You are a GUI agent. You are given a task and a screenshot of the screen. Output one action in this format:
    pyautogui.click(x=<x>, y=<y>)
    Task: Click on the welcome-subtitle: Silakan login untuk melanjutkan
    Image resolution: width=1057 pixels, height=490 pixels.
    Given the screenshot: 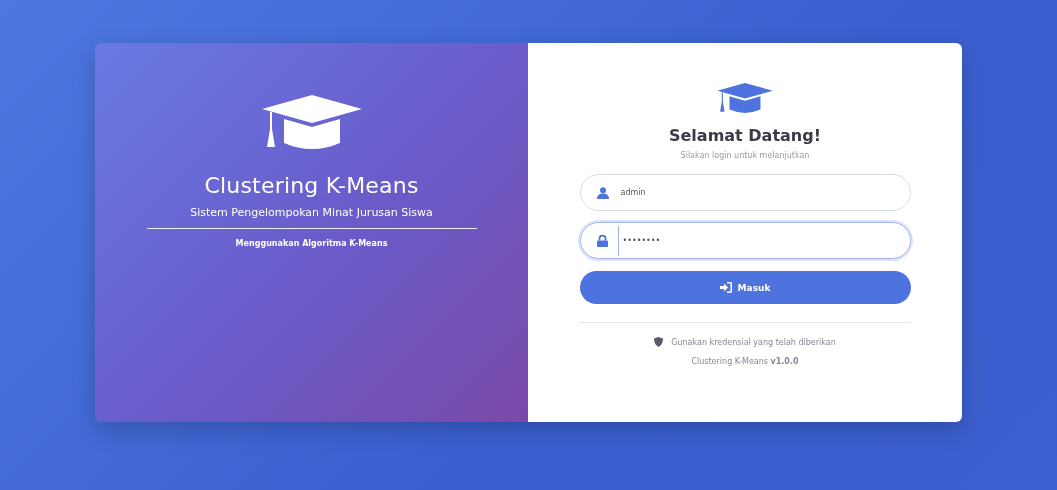 What is the action you would take?
    pyautogui.click(x=745, y=155)
    